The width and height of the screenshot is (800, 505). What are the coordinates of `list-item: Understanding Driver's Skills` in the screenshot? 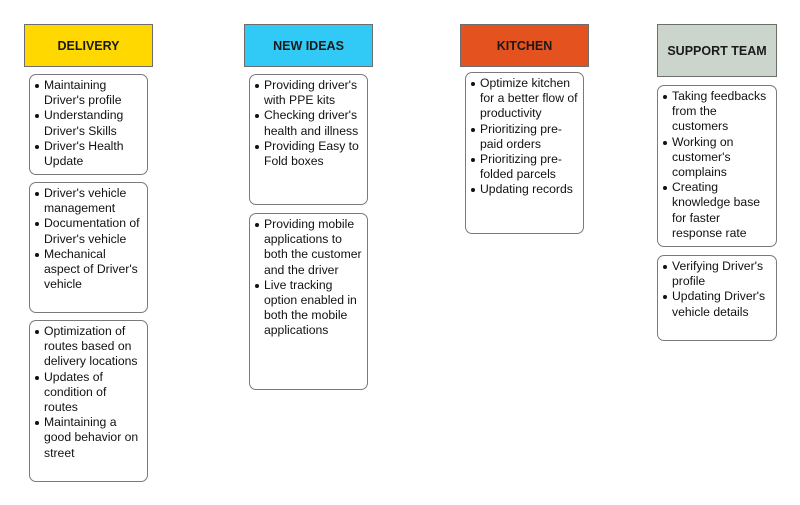 It's located at (88, 123).